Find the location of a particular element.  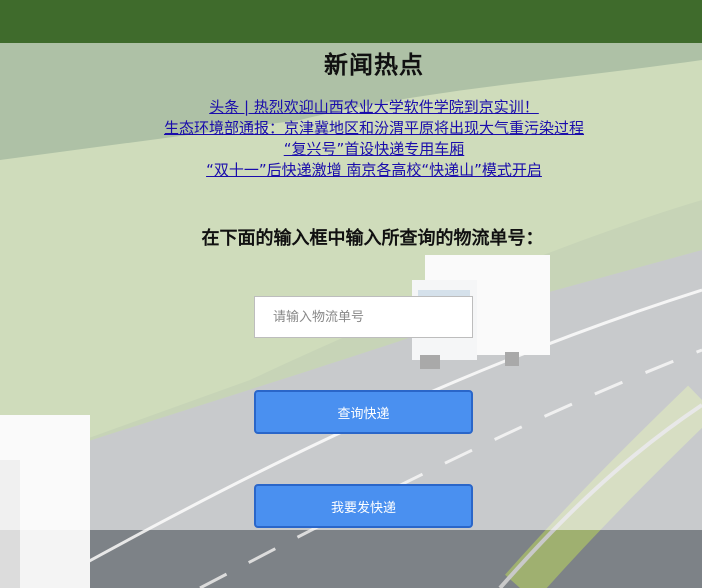

news-link-4: “双十一”后快递激增 南京各高校“快递山”模式开启 is located at coordinates (351, 170).